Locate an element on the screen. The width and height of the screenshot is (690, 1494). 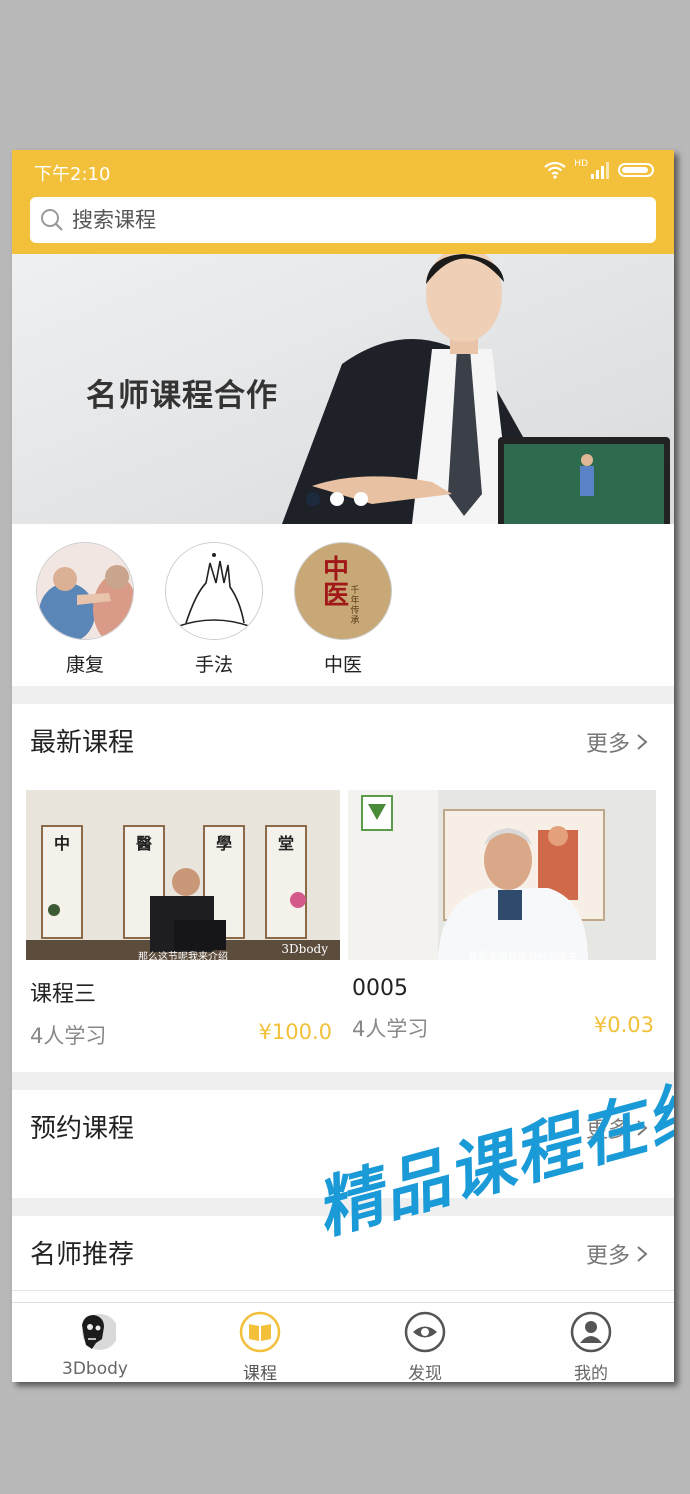
status-icons: HD is located at coordinates (599, 169).